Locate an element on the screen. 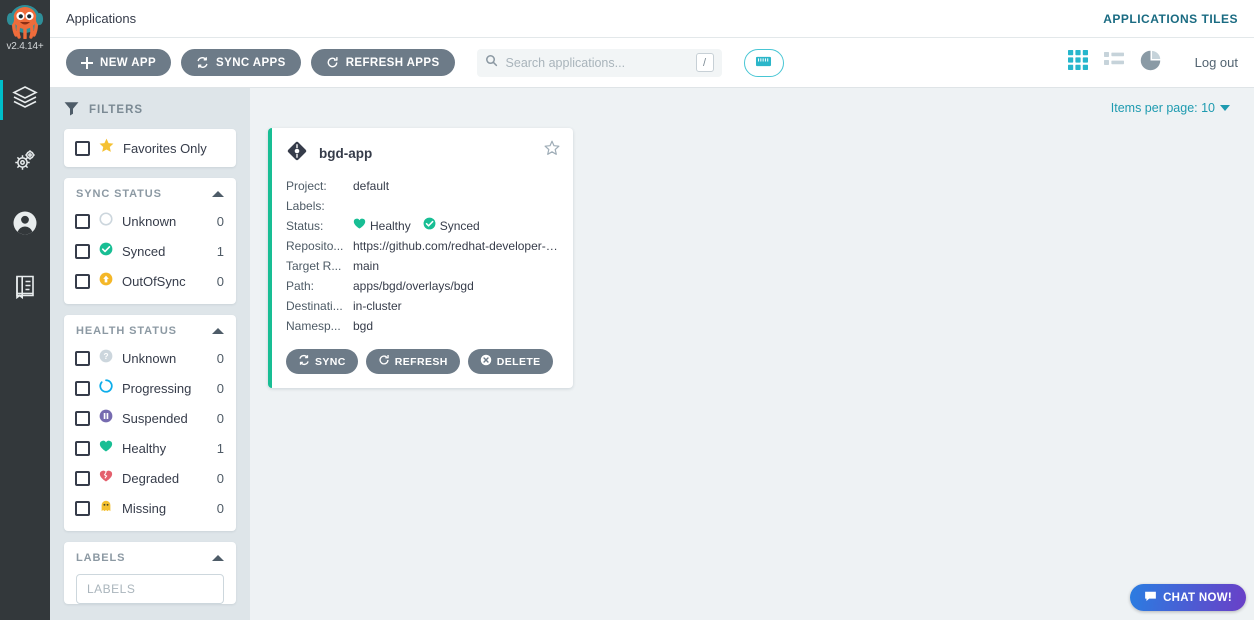 This screenshot has width=1254, height=620. favorites-only-label: Favorites Only is located at coordinates (165, 148).